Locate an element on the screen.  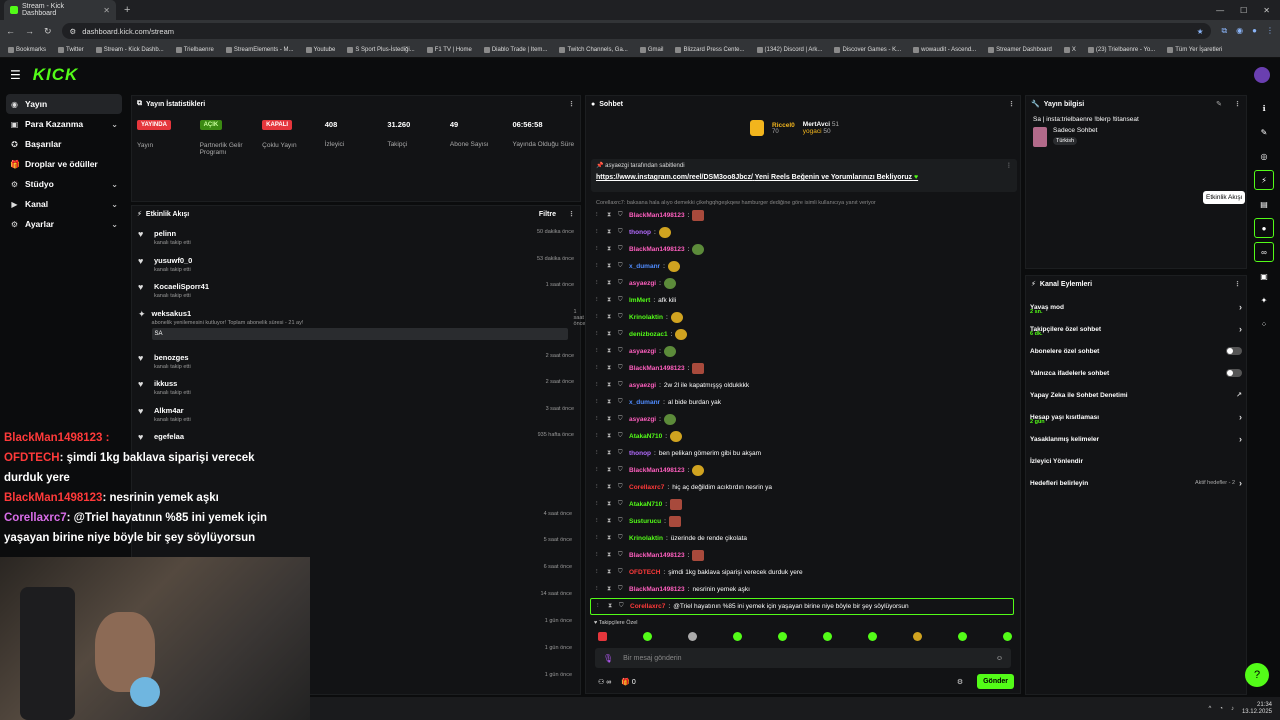
user-avatar is located at coordinates (1262, 75).